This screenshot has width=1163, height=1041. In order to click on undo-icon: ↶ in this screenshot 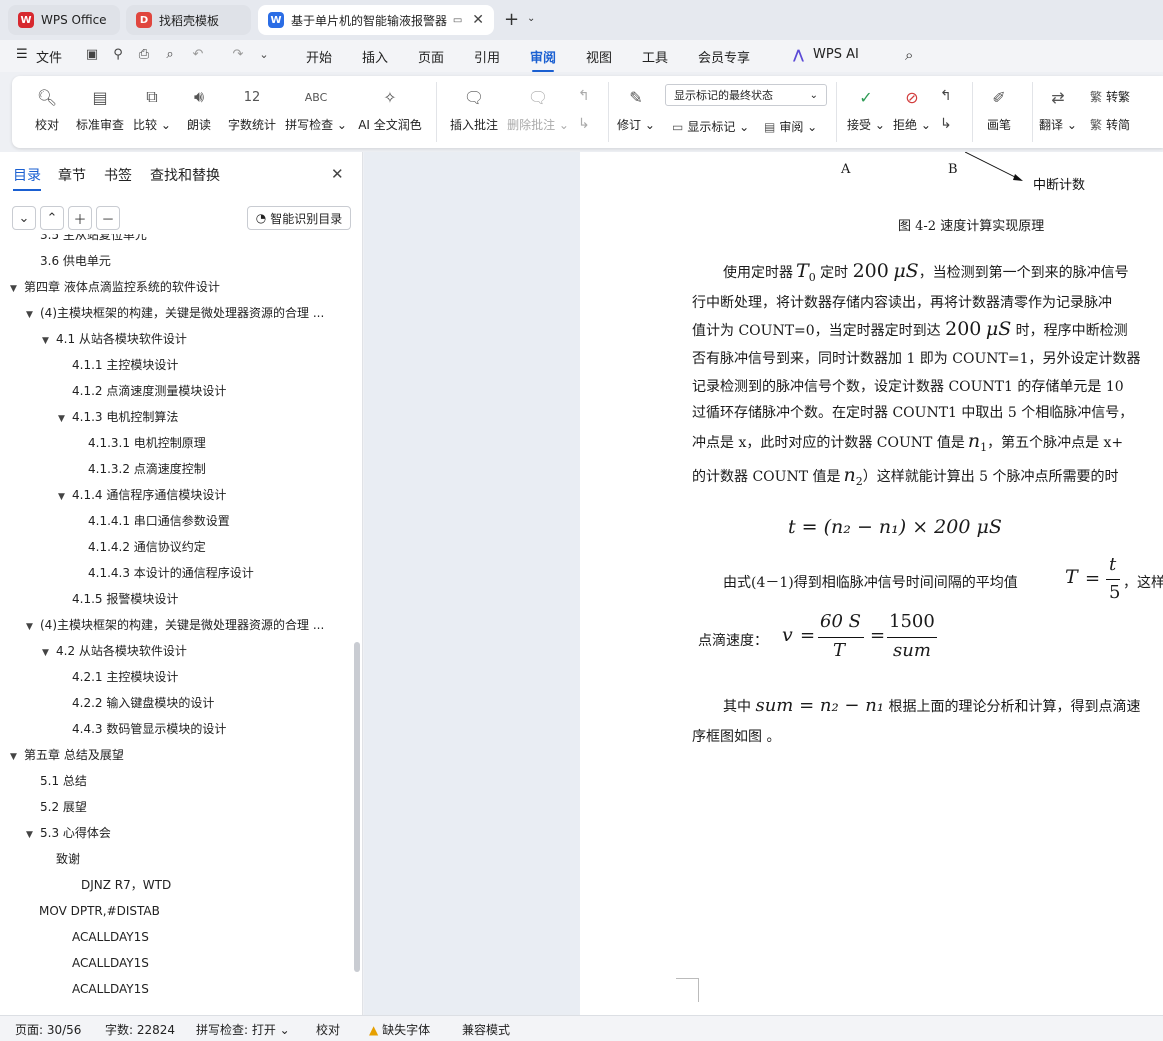, I will do `click(198, 55)`.